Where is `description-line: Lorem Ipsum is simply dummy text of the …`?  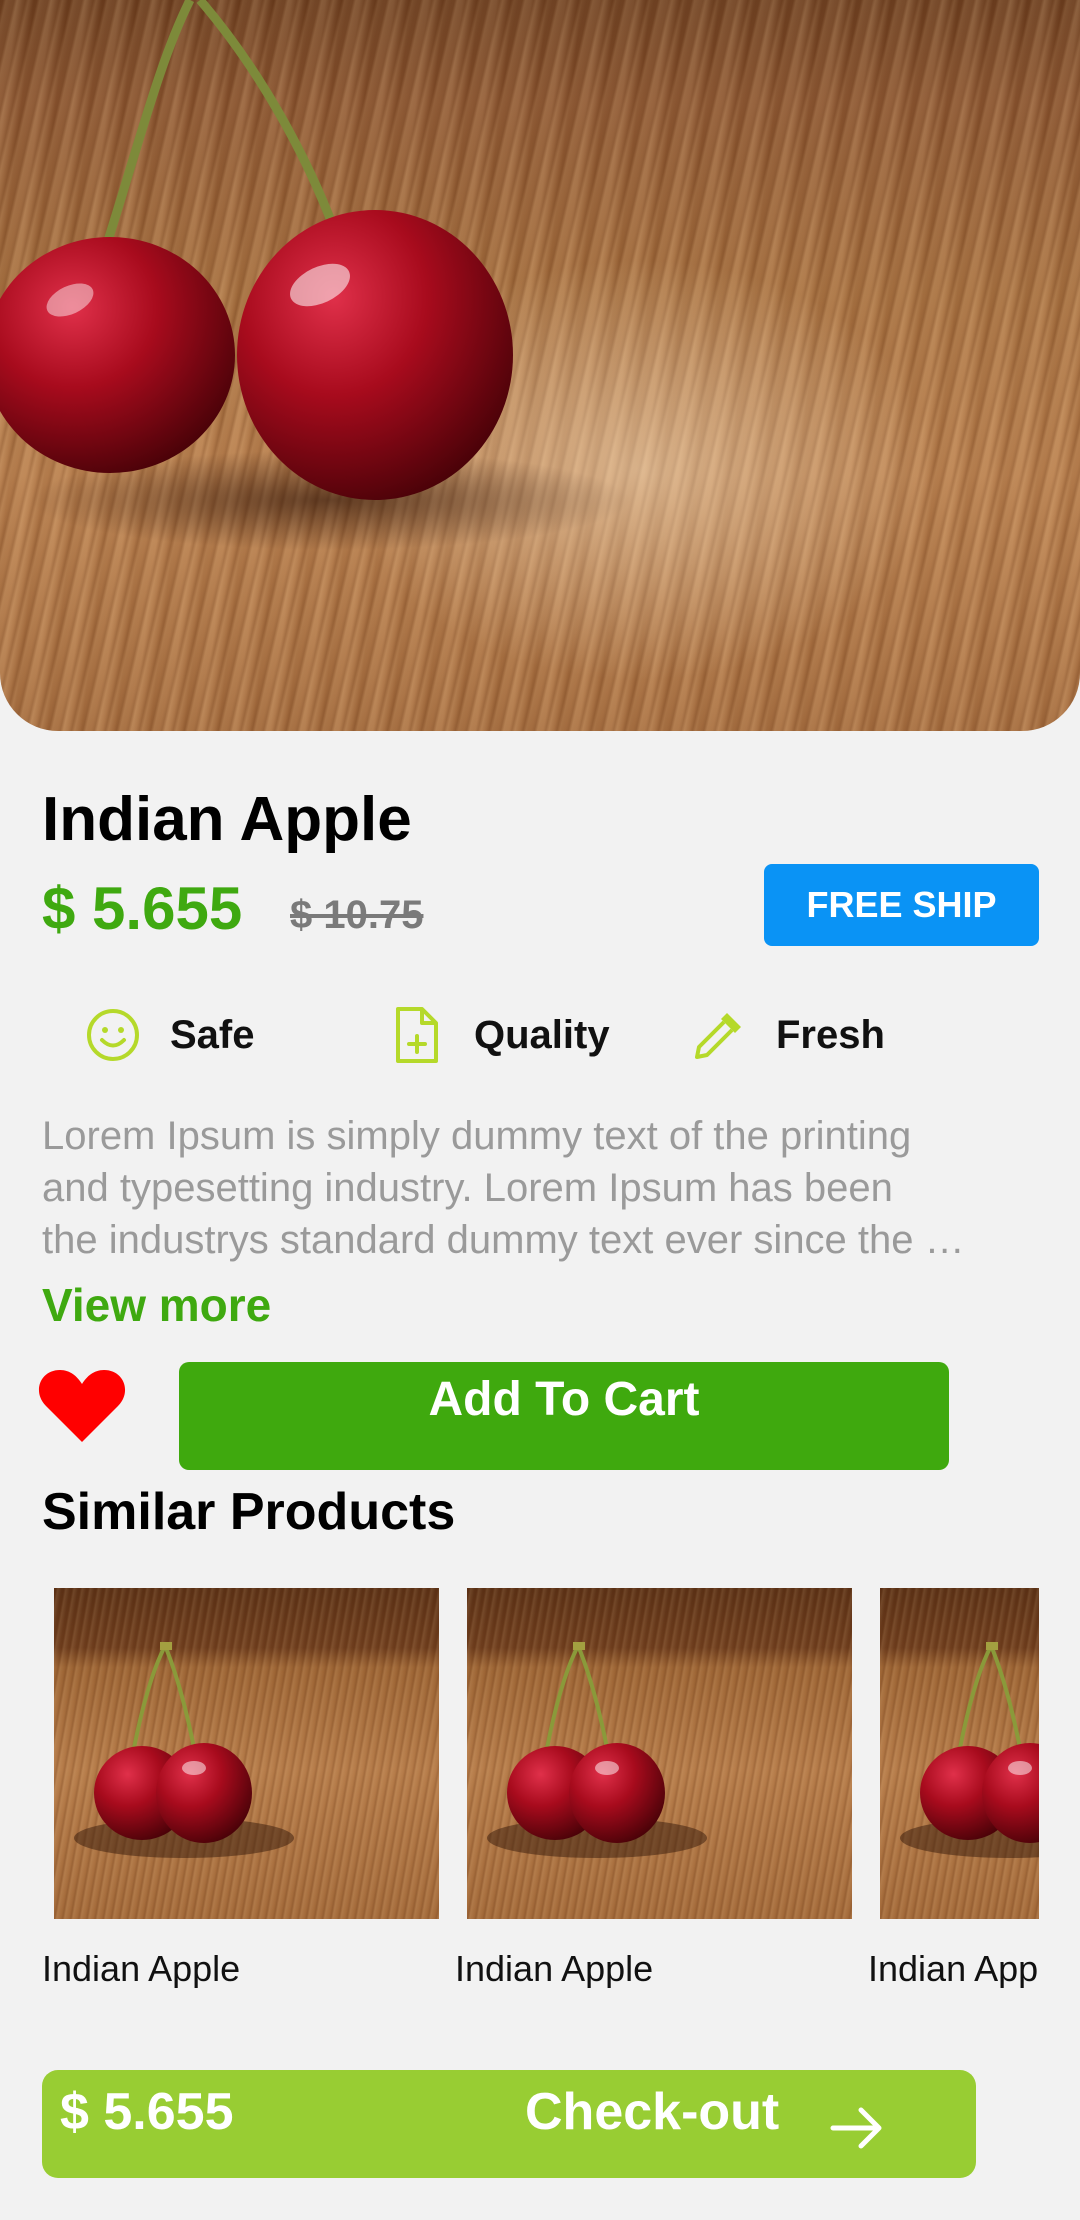 description-line: Lorem Ipsum is simply dummy text of the … is located at coordinates (477, 1136).